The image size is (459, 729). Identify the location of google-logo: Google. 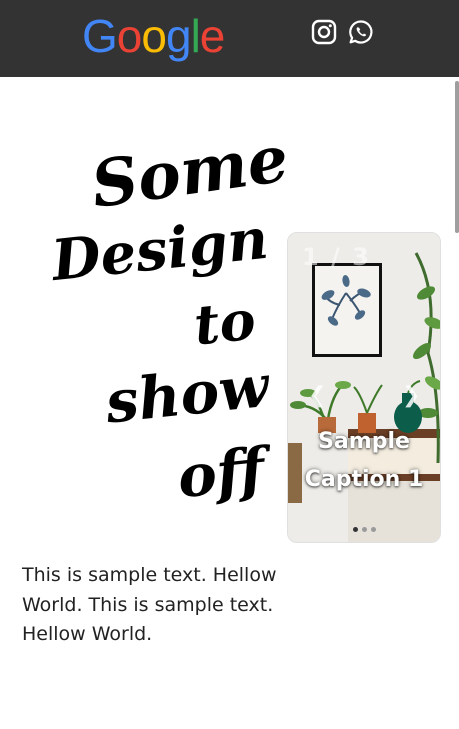
(154, 36).